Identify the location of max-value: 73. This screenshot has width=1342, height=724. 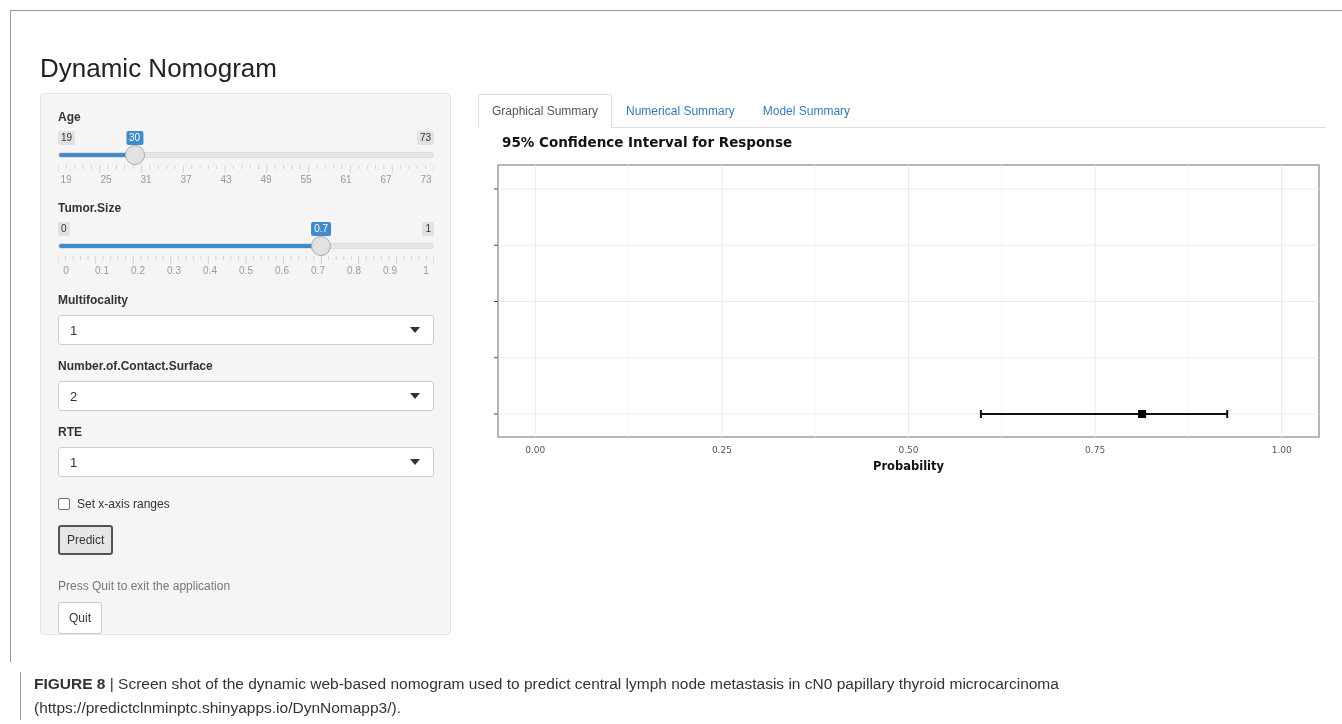
(425, 138).